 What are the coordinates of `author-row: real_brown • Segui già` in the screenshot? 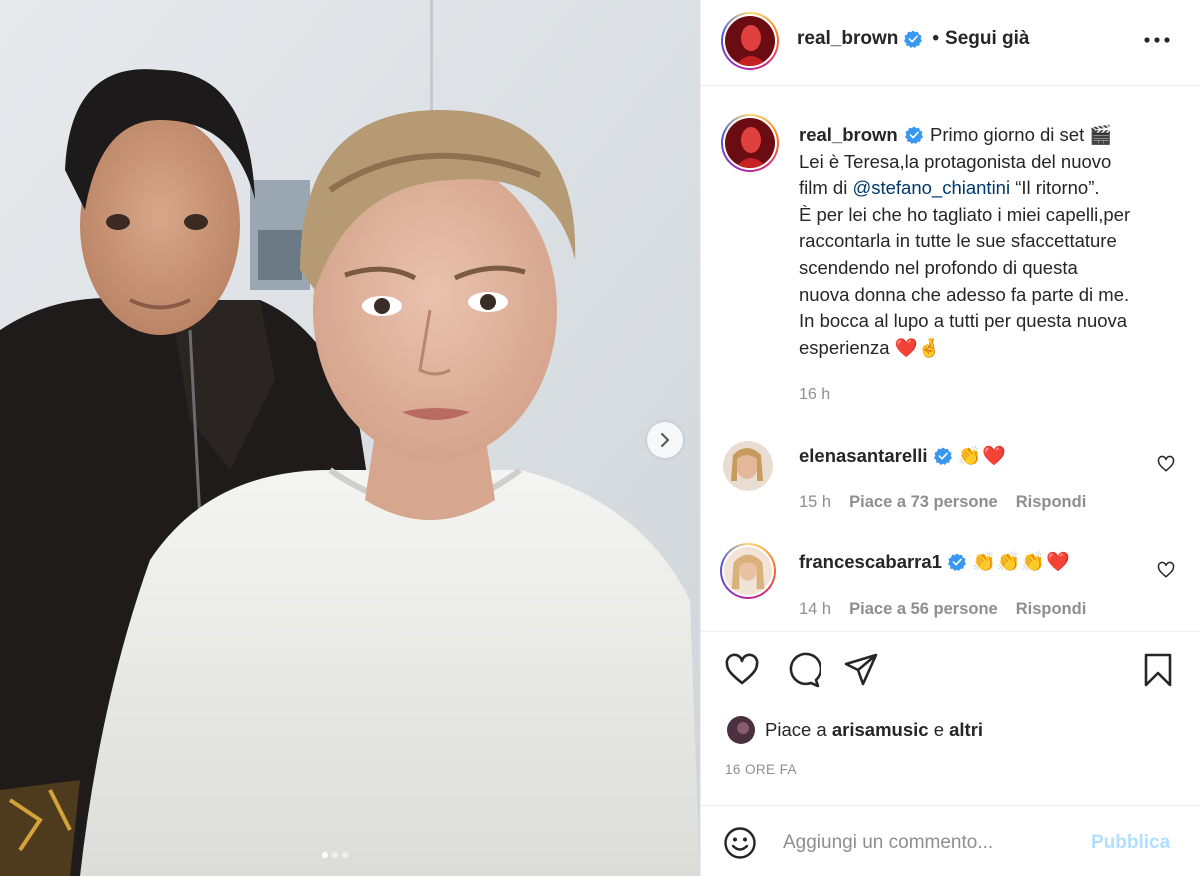 It's located at (913, 39).